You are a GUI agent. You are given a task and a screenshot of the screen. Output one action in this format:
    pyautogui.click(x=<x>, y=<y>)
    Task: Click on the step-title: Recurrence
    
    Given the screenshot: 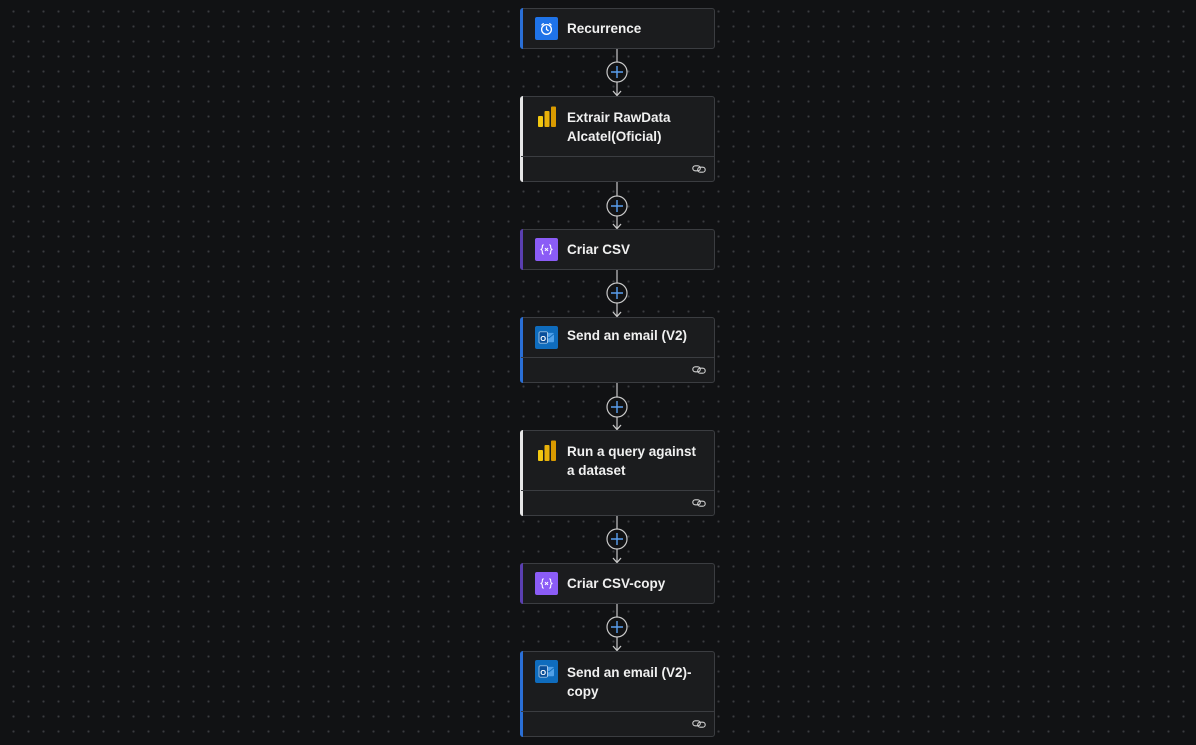 What is the action you would take?
    pyautogui.click(x=604, y=28)
    